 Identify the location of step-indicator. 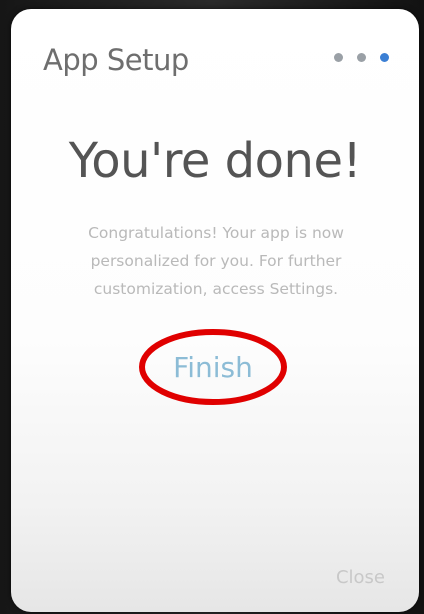
(361, 57).